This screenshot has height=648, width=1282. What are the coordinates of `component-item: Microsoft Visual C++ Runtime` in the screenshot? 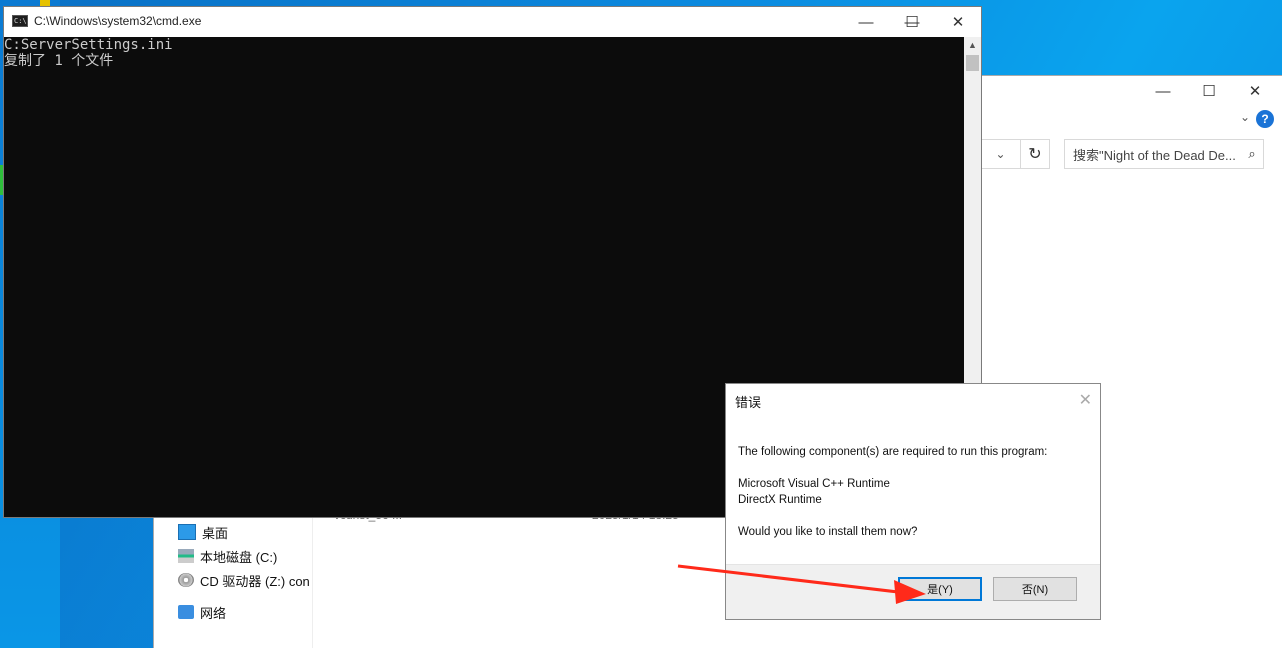 It's located at (814, 484).